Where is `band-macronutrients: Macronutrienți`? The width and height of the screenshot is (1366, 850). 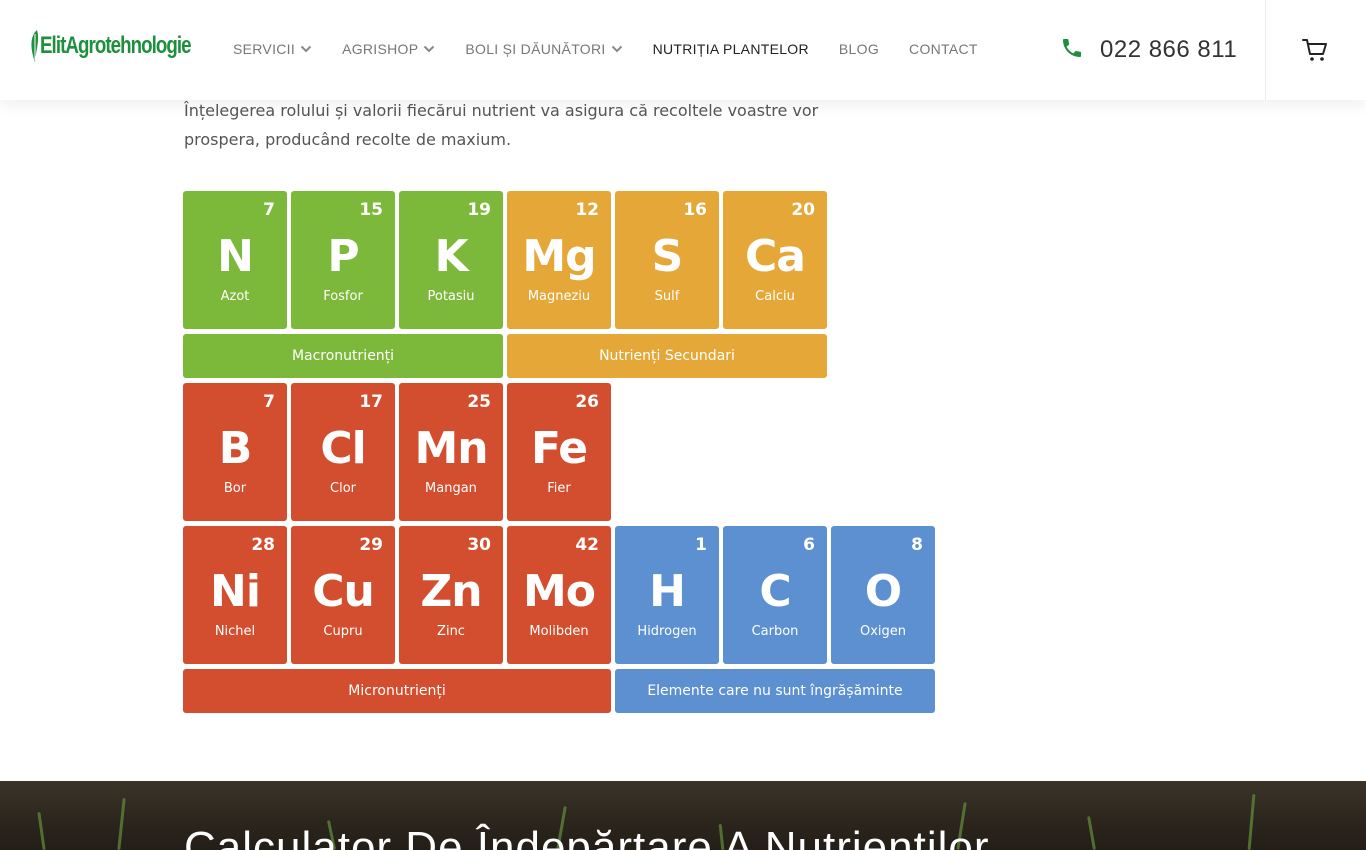
band-macronutrients: Macronutrienți is located at coordinates (343, 356).